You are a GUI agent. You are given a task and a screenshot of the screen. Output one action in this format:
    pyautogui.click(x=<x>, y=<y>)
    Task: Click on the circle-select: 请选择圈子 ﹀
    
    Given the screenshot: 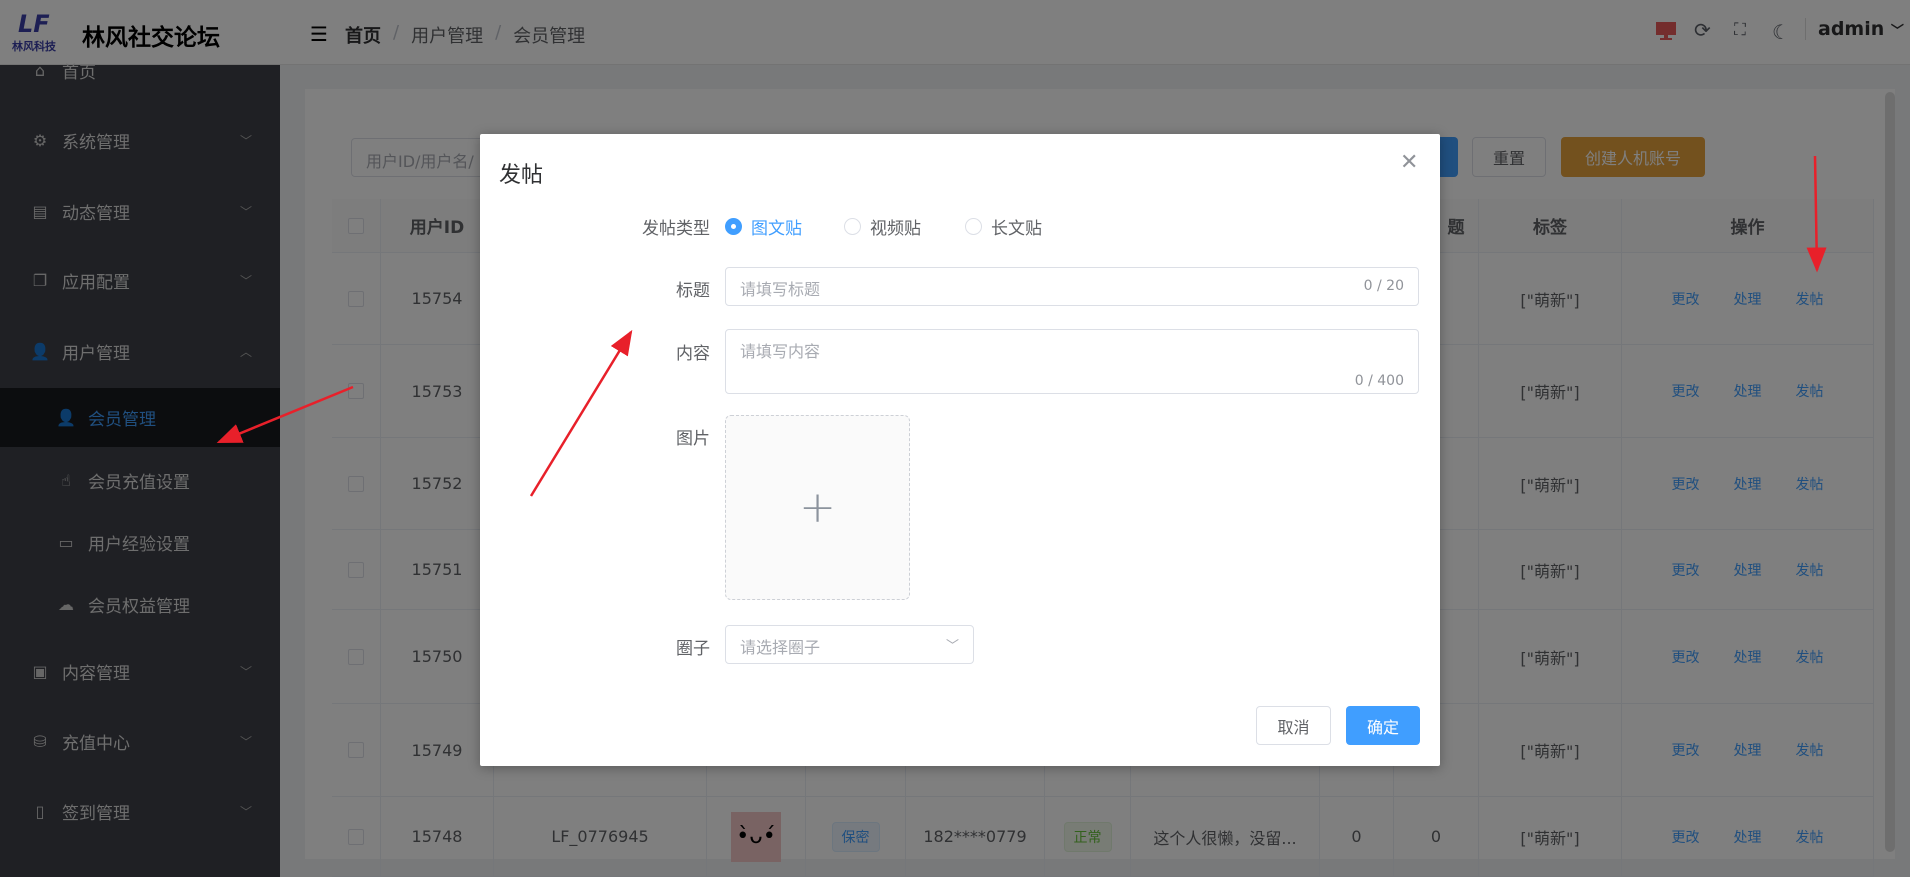 What is the action you would take?
    pyautogui.click(x=849, y=644)
    